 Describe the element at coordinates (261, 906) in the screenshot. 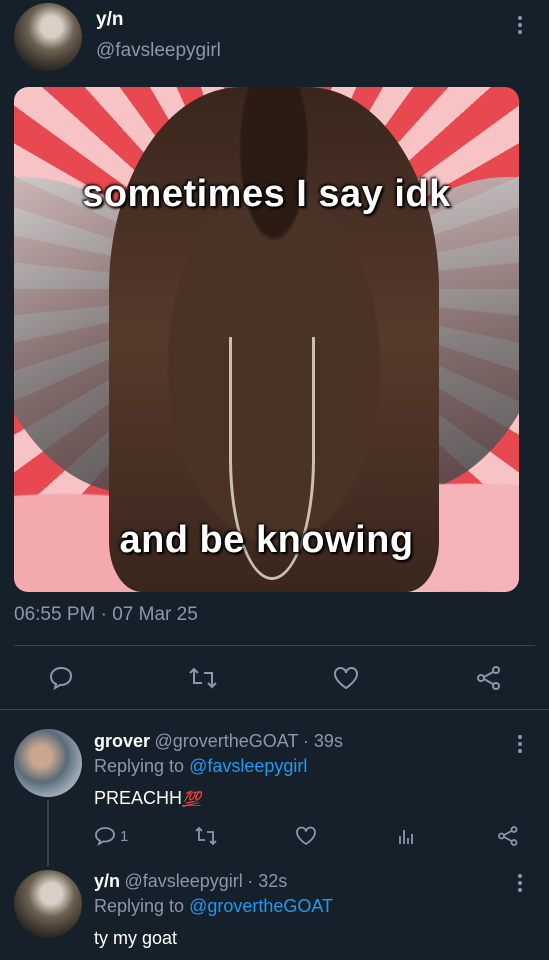

I see `replying-to-link: @grovertheGOAT` at that location.